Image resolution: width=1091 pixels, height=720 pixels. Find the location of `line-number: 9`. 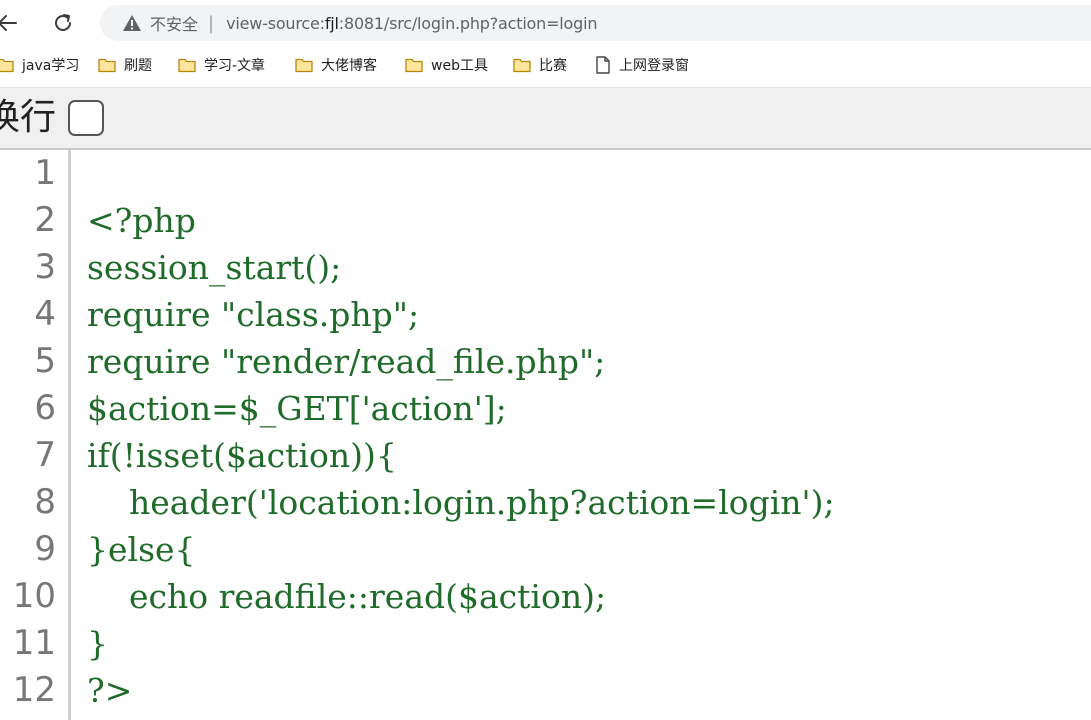

line-number: 9 is located at coordinates (45, 549).